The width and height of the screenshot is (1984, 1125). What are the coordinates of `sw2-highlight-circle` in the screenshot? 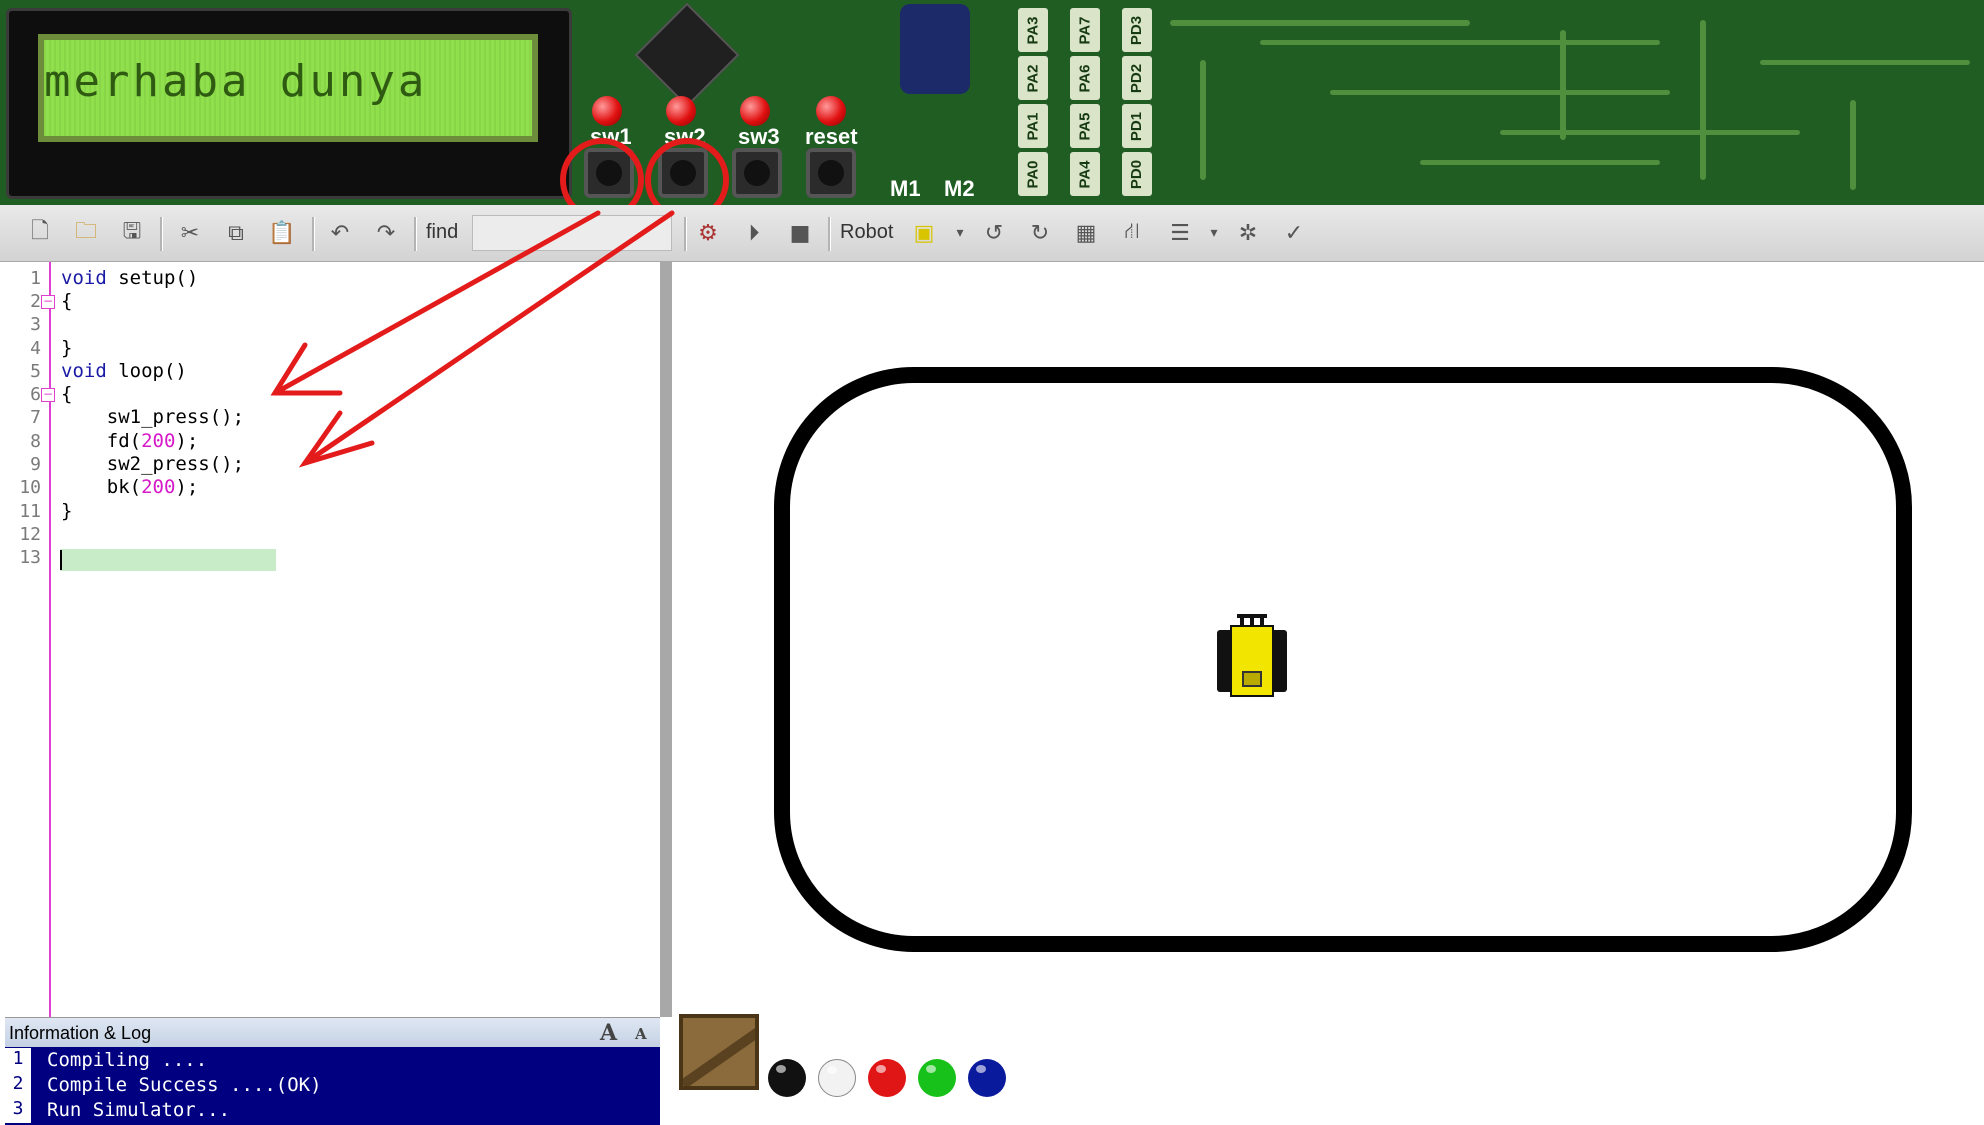 It's located at (687, 171).